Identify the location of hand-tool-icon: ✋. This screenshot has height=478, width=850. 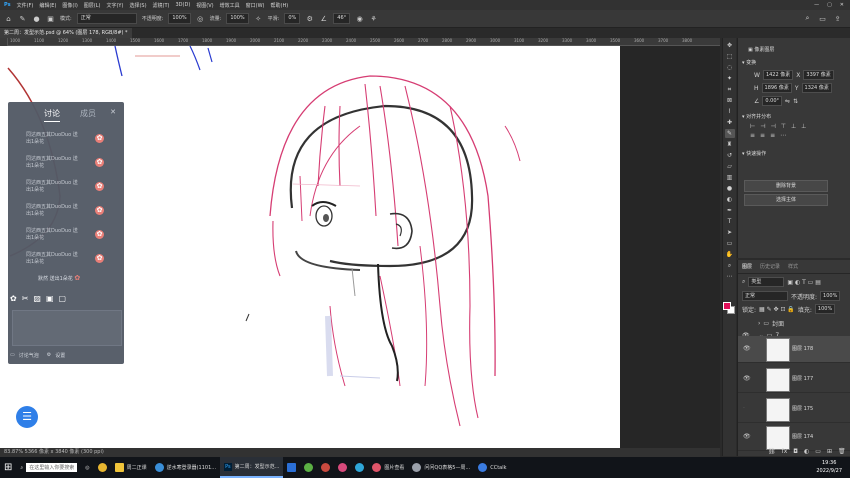
(730, 254).